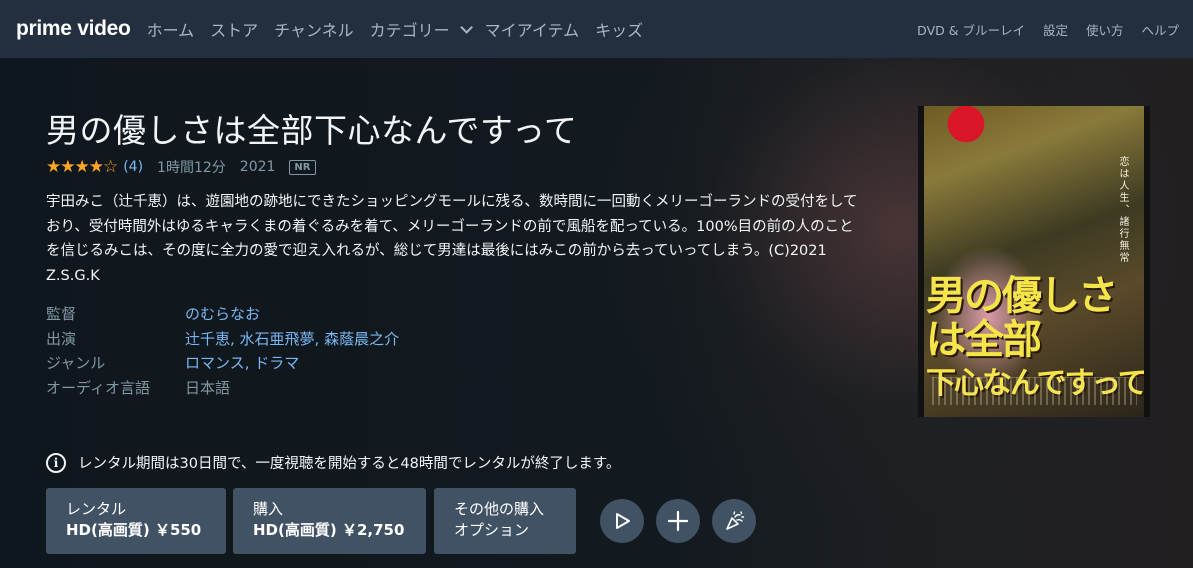  What do you see at coordinates (312, 130) in the screenshot?
I see `movie-title: 男の優しさは全部下心なんですって` at bounding box center [312, 130].